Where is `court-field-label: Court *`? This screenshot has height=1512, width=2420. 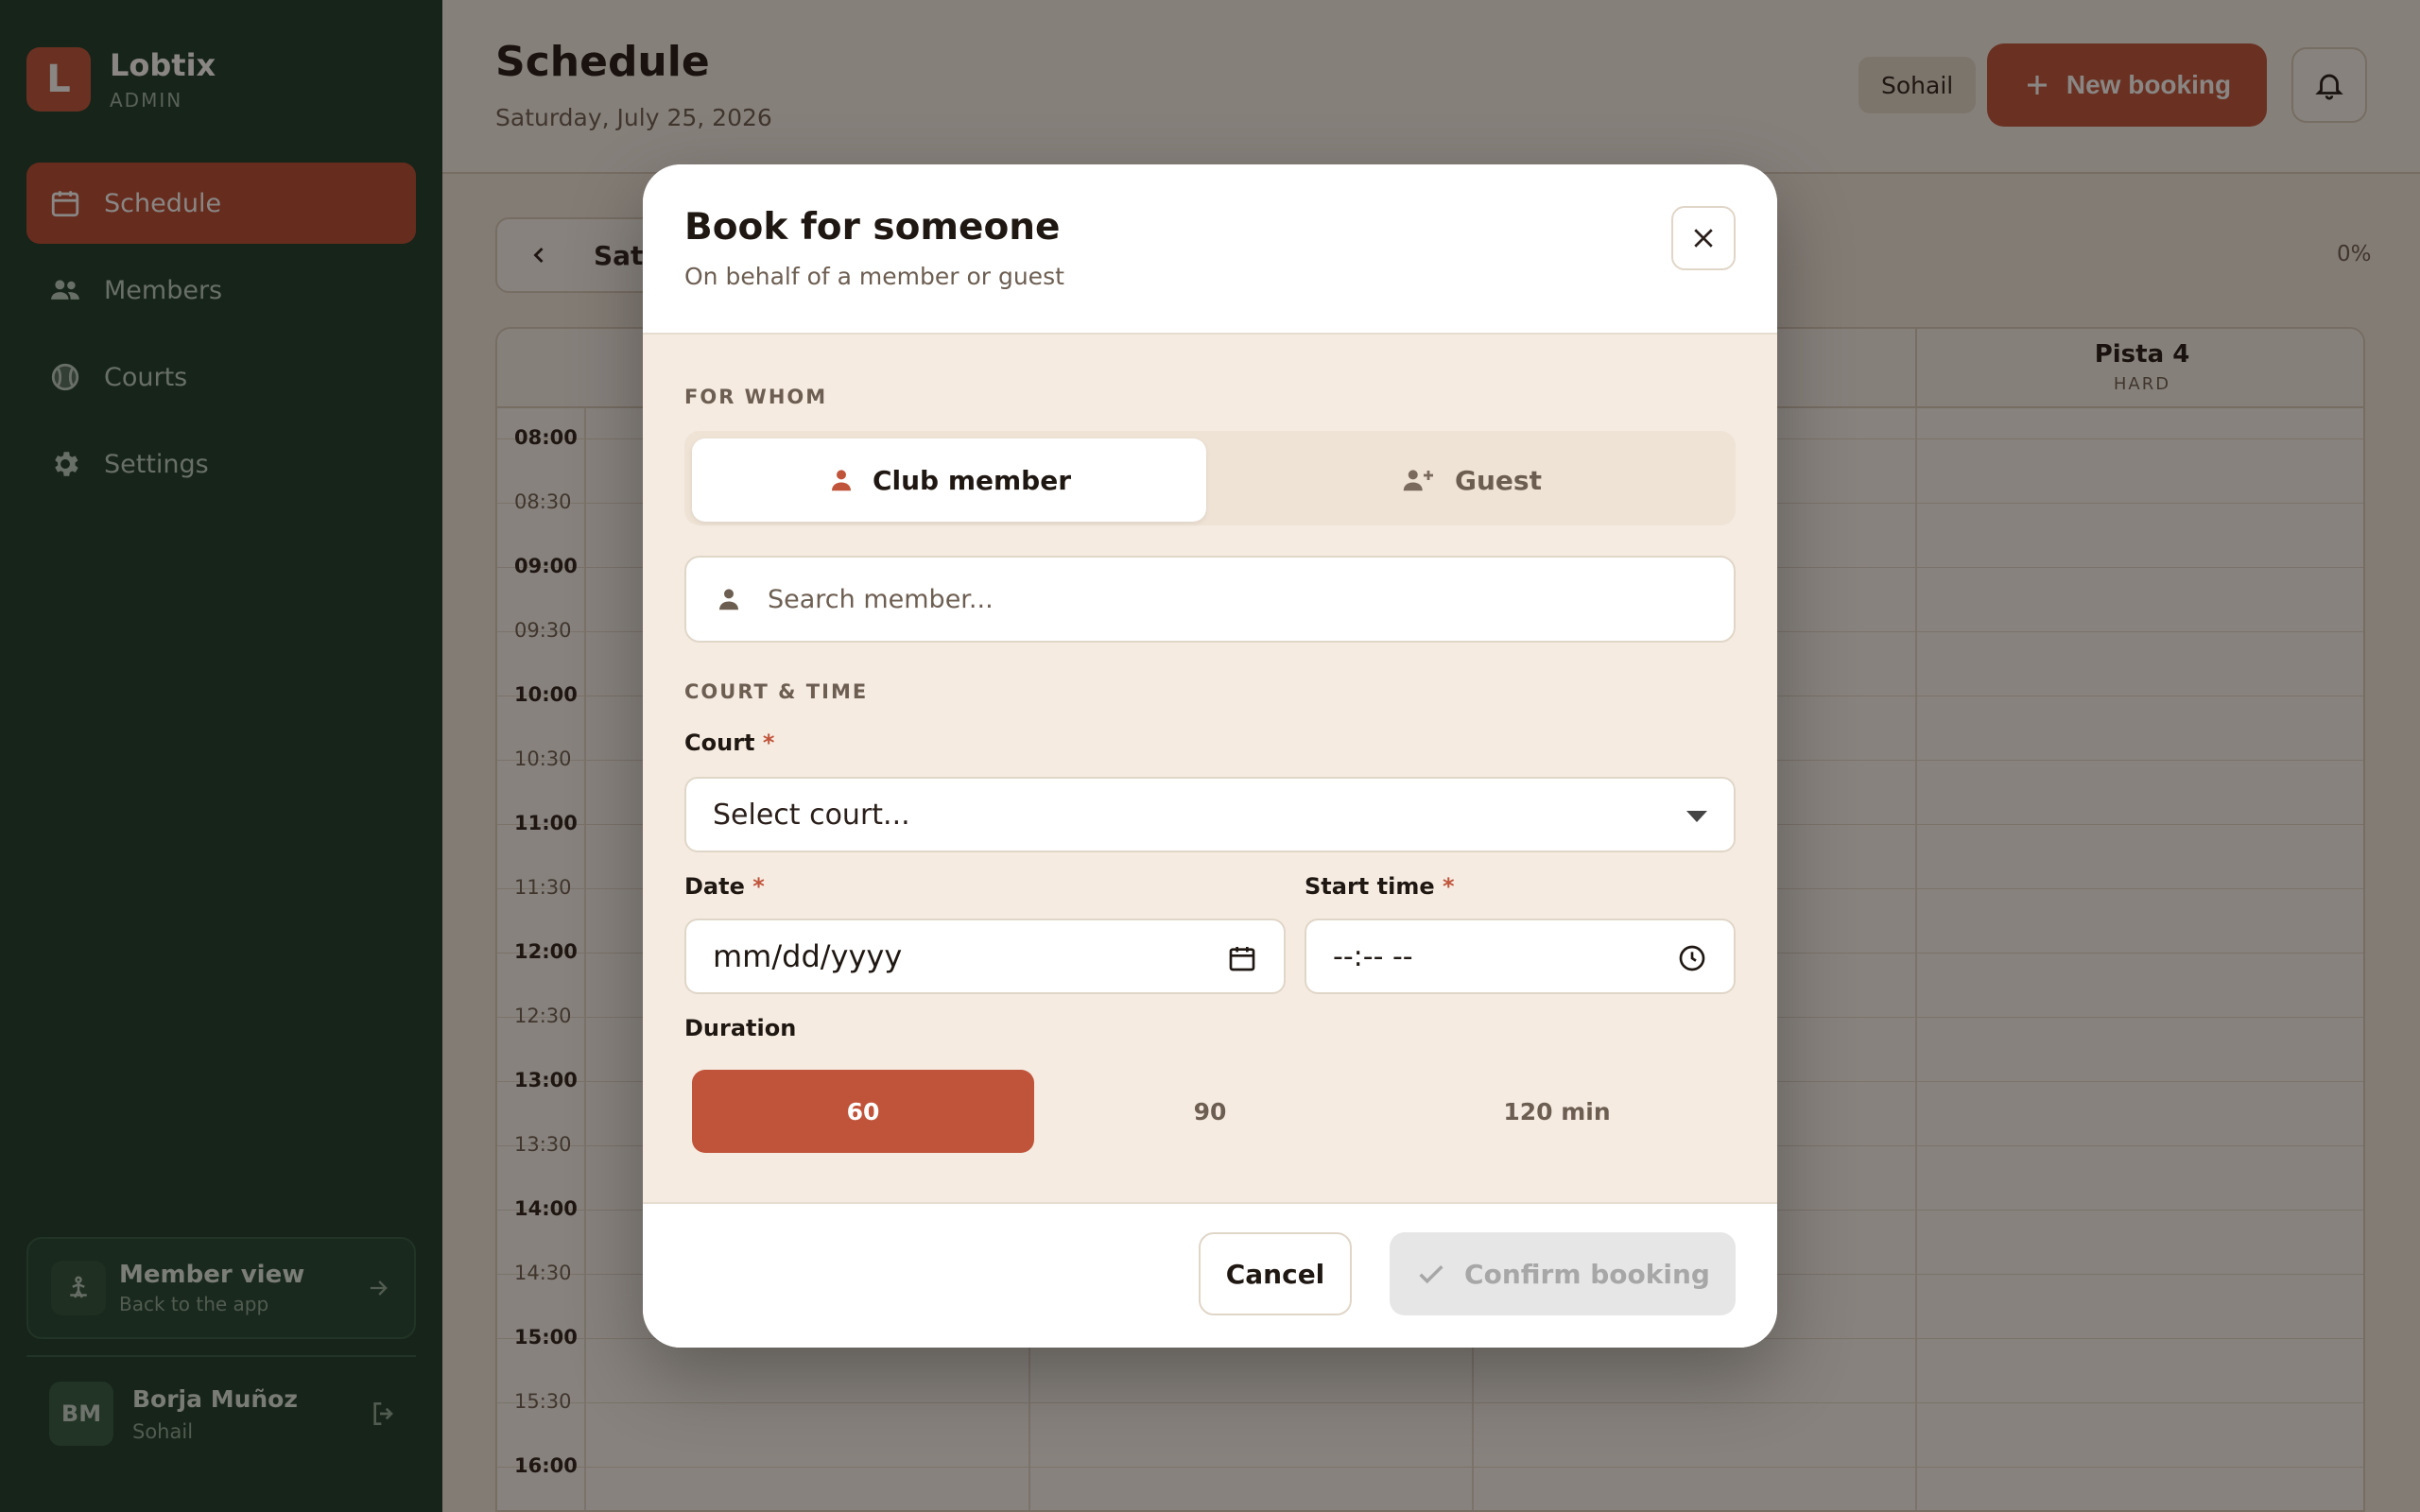
court-field-label: Court * is located at coordinates (729, 743).